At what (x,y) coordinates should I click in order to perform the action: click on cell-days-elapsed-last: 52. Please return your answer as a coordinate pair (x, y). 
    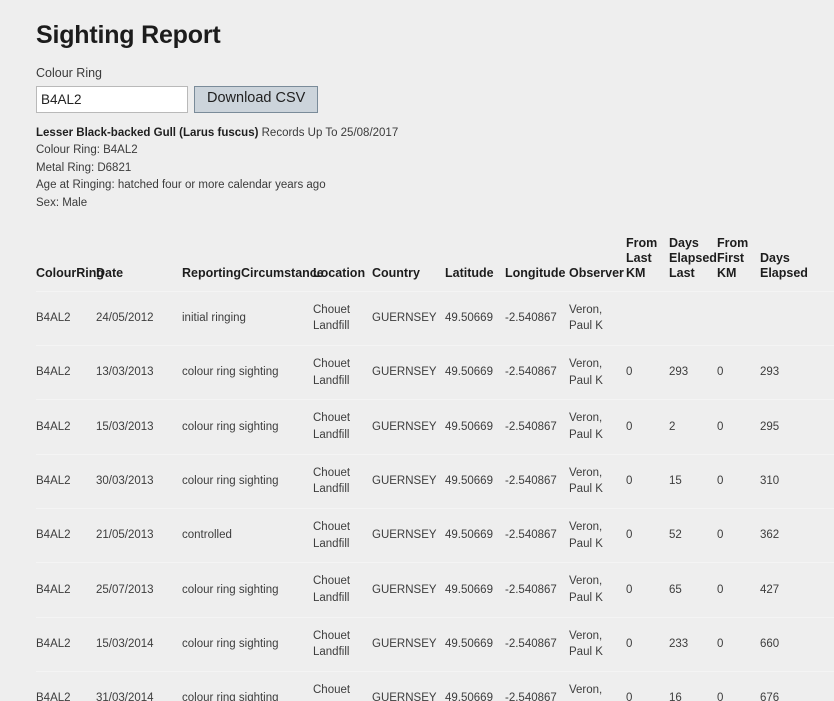
    Looking at the image, I should click on (693, 535).